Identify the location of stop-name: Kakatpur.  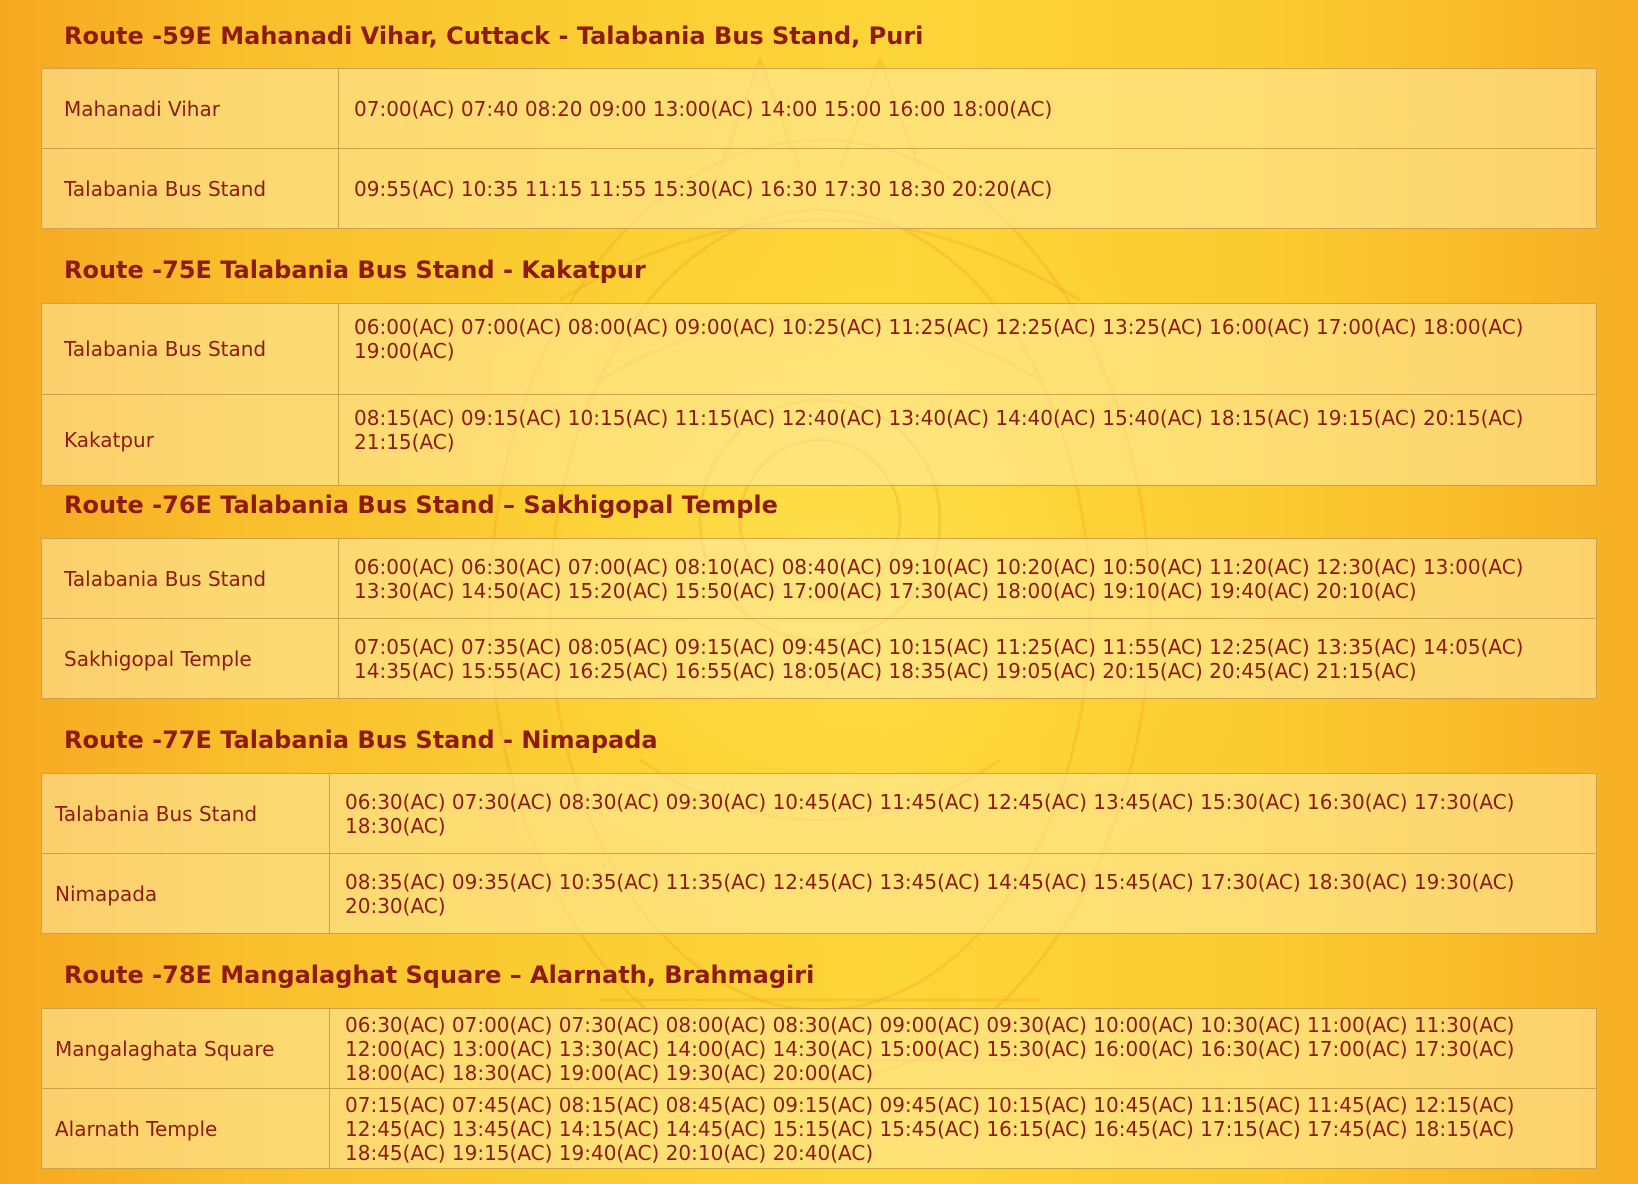
(190, 440).